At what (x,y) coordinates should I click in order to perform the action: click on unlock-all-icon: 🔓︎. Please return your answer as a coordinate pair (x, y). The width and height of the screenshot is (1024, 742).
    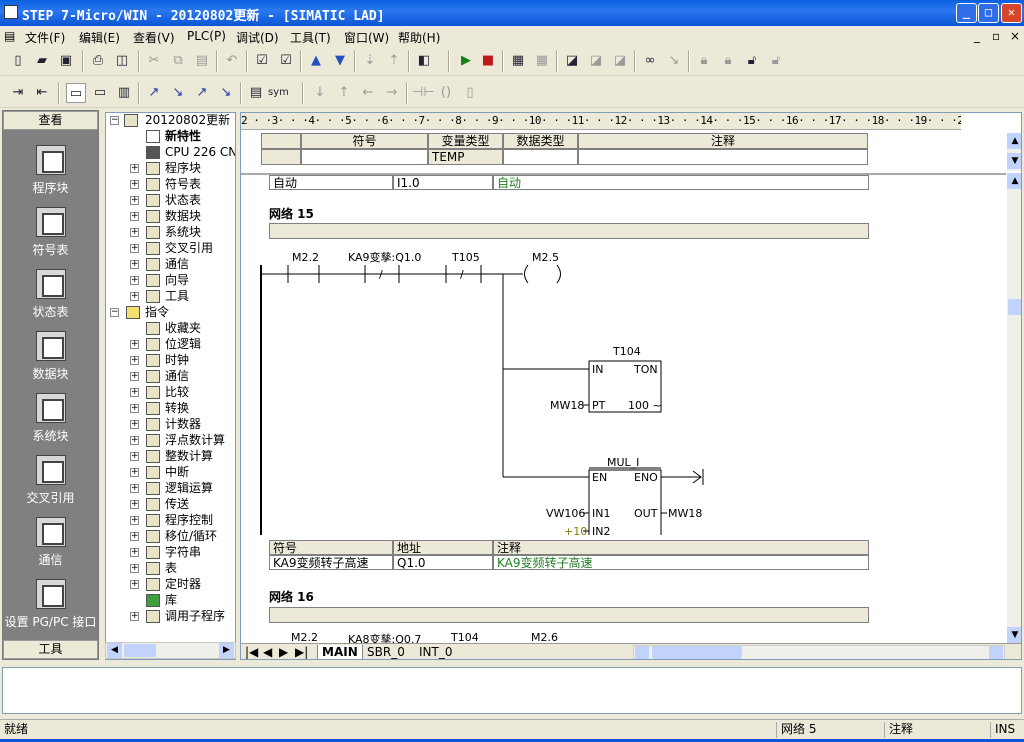
    Looking at the image, I should click on (776, 61).